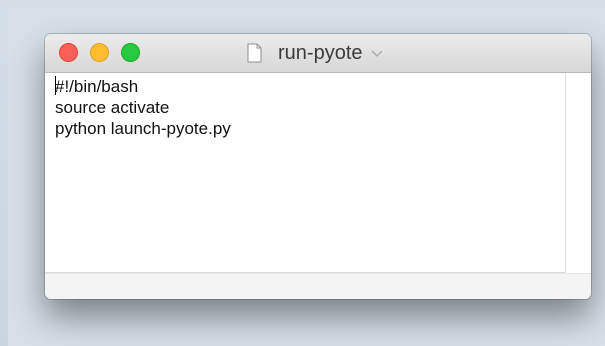 The height and width of the screenshot is (346, 605). I want to click on window-title: run-pyote, so click(320, 53).